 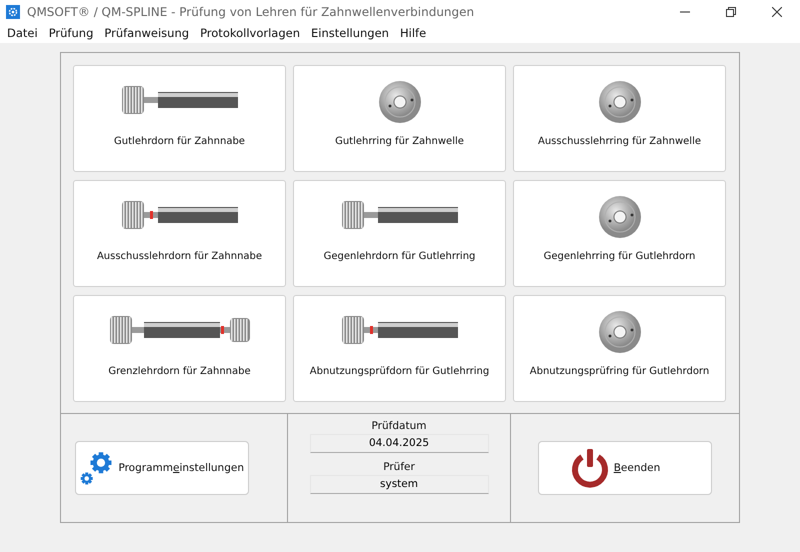 I want to click on gauge-tile: Gutlehrring für Zahnwelle, so click(x=399, y=118).